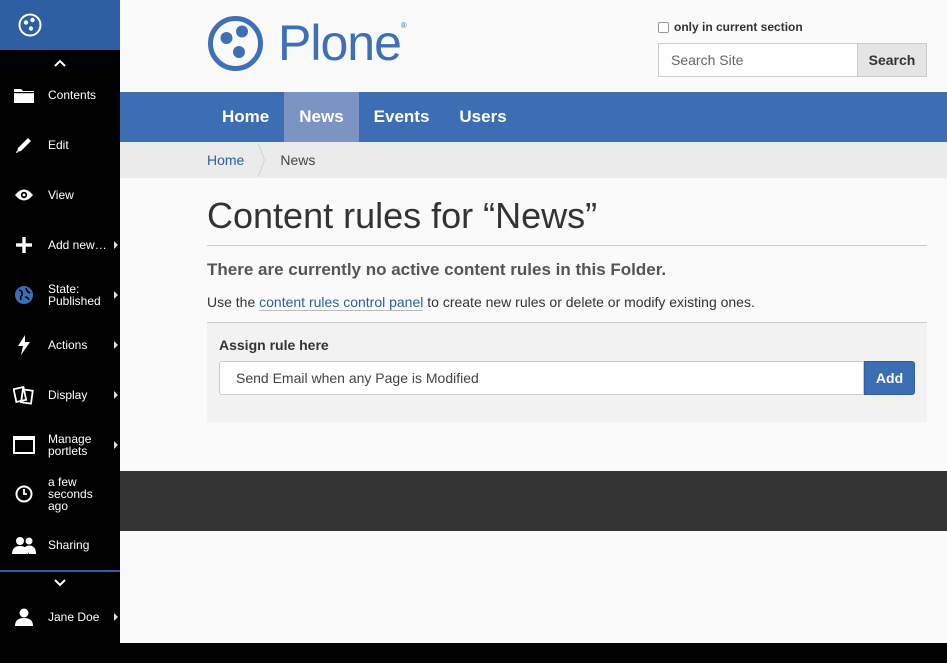 The width and height of the screenshot is (947, 663). What do you see at coordinates (738, 27) in the screenshot?
I see `current-section-label: only in current section` at bounding box center [738, 27].